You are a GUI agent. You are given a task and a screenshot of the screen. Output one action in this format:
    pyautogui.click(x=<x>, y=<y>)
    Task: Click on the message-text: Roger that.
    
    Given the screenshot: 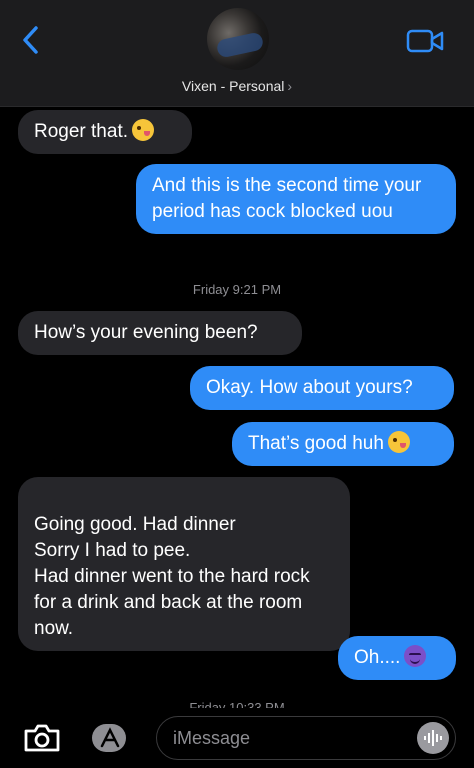 What is the action you would take?
    pyautogui.click(x=81, y=131)
    